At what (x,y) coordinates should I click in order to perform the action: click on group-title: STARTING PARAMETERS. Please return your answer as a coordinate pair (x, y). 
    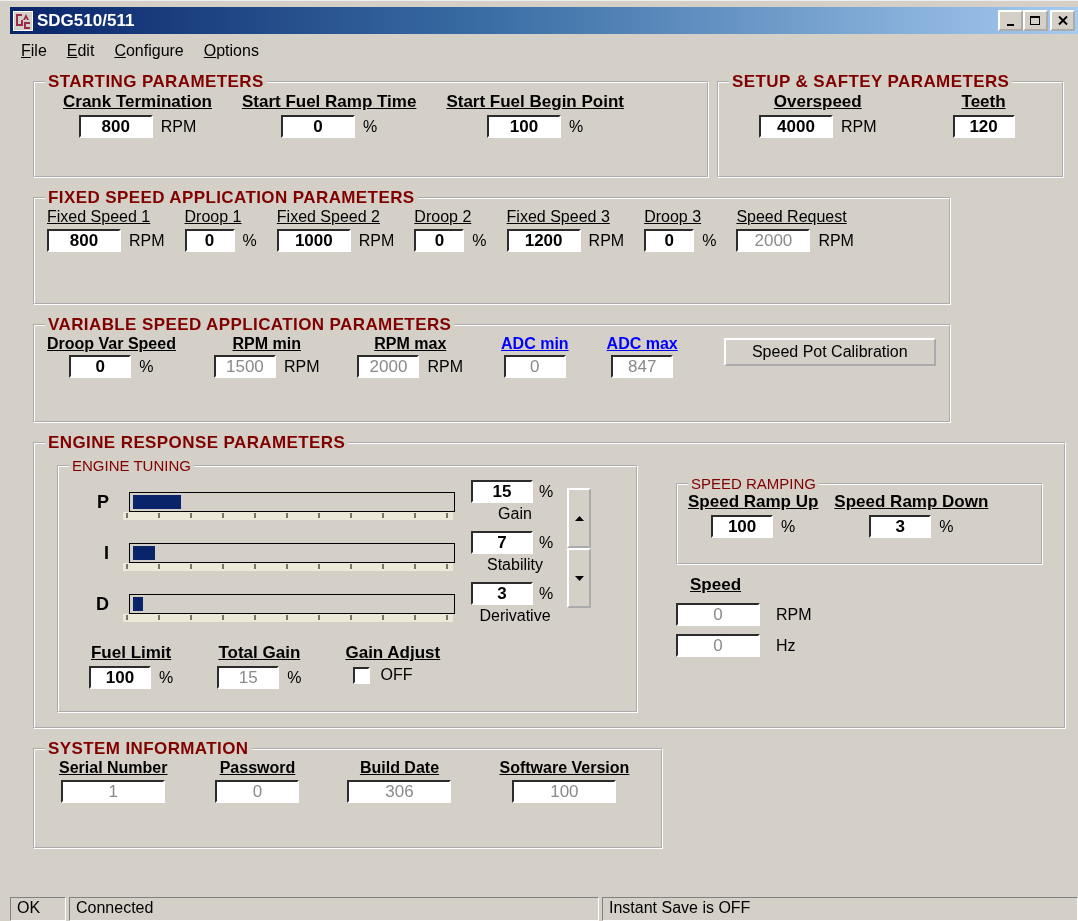
    Looking at the image, I should click on (156, 82).